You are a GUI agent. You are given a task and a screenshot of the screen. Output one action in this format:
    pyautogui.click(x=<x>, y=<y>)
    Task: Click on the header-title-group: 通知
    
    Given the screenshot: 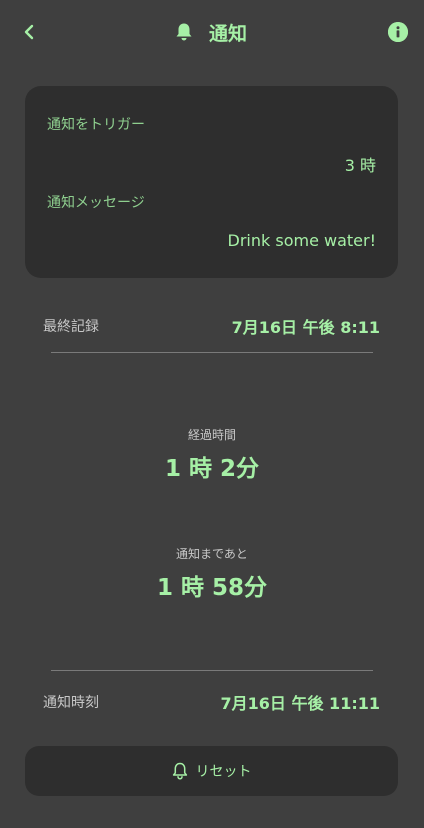 What is the action you would take?
    pyautogui.click(x=211, y=32)
    